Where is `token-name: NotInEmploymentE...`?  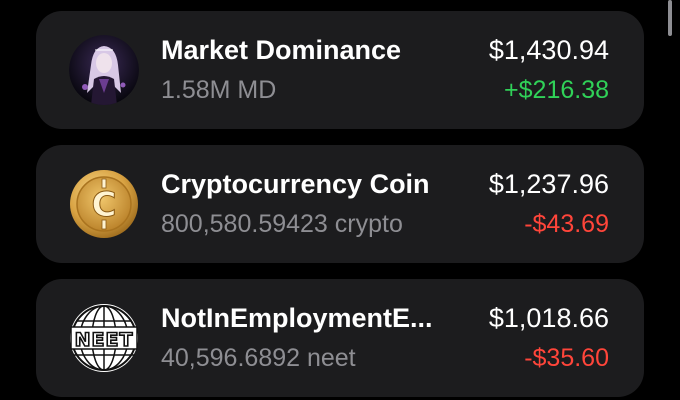 token-name: NotInEmploymentE... is located at coordinates (297, 318).